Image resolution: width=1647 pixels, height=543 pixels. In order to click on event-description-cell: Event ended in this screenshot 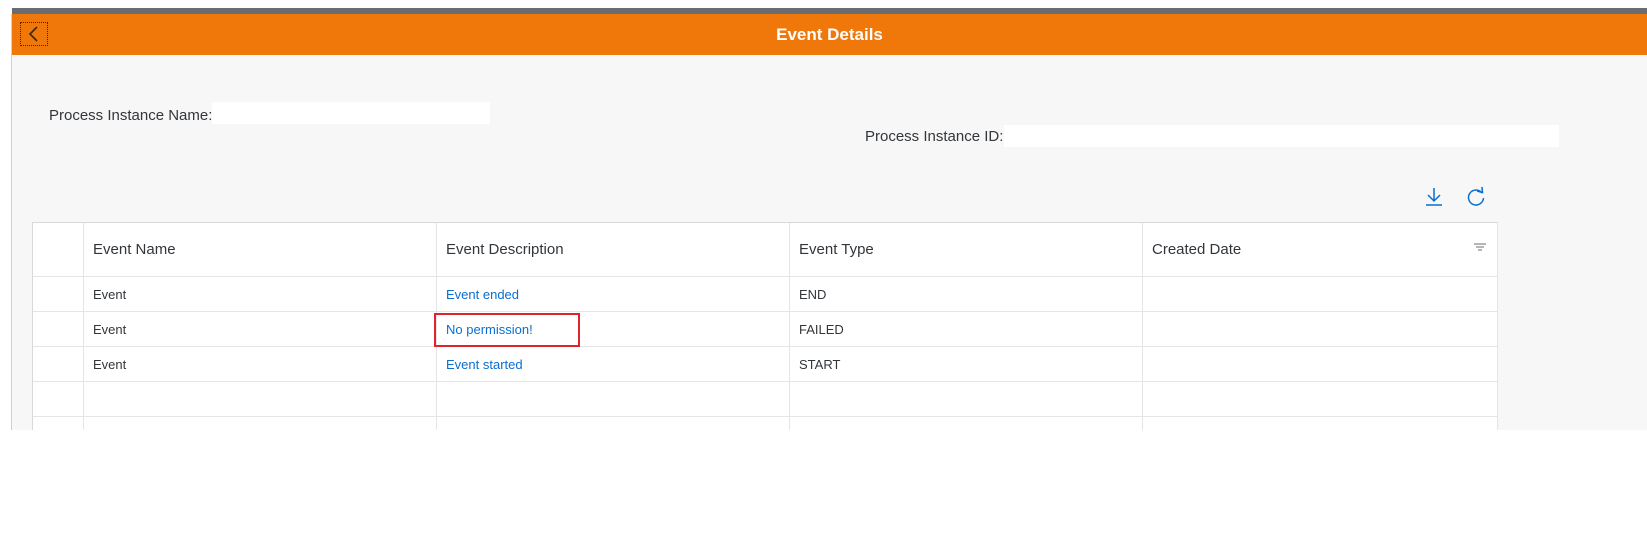, I will do `click(613, 294)`.